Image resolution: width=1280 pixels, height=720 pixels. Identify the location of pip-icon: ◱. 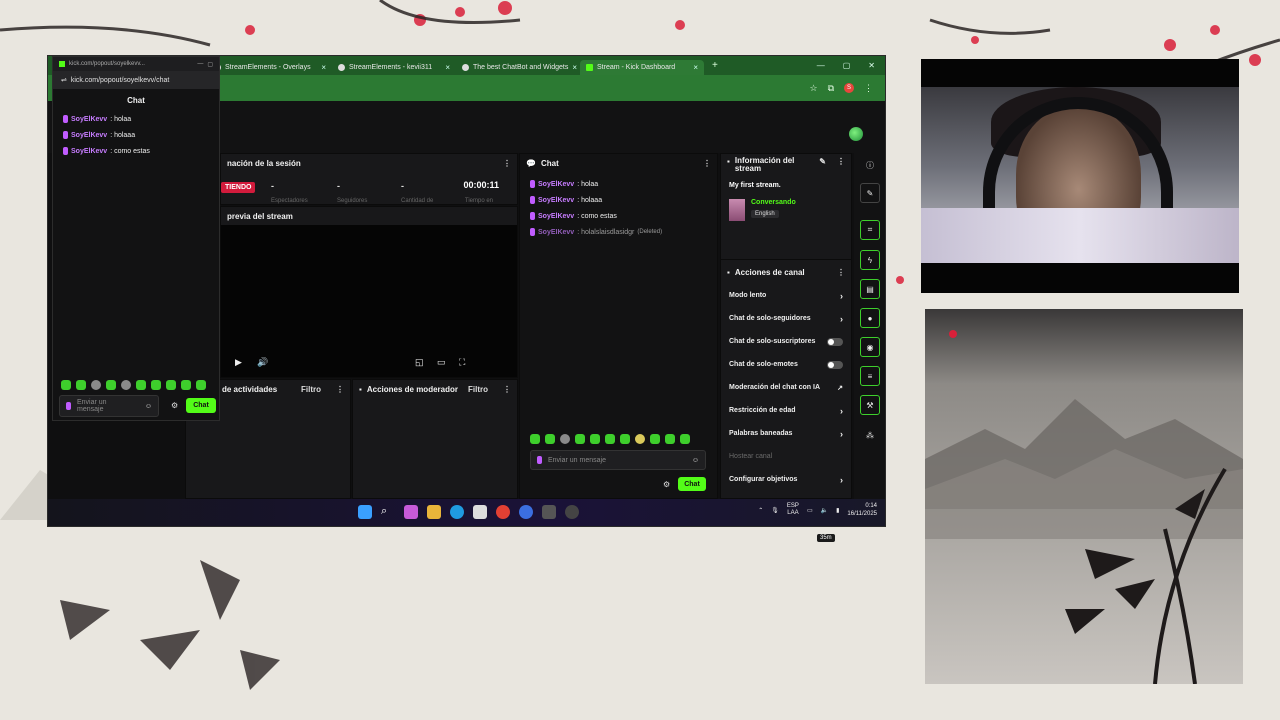
(419, 362).